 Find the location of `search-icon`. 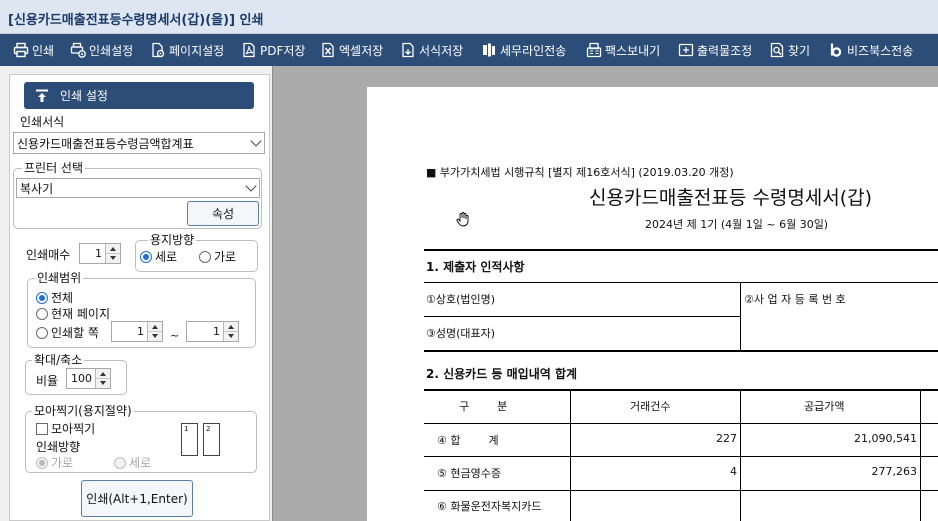

search-icon is located at coordinates (777, 50).